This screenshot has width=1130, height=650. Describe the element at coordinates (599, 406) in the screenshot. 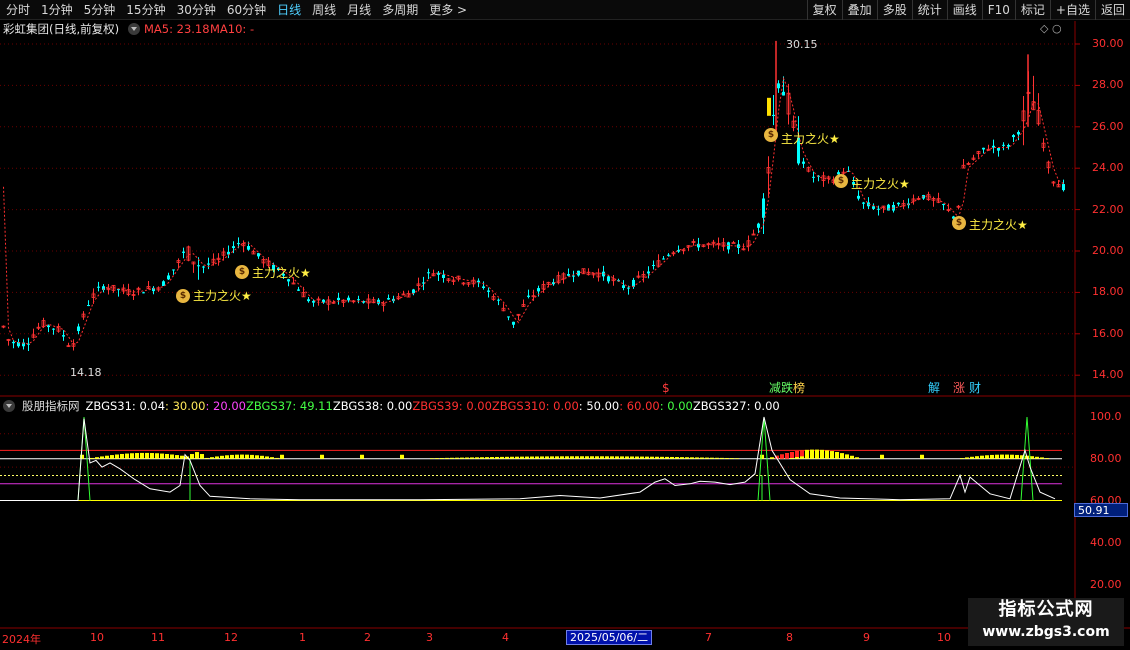

I see `line50-value: : 50.00` at that location.